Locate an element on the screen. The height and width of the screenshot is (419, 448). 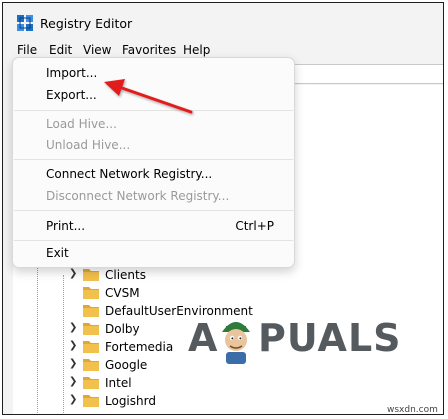
menu-file: File is located at coordinates (27, 50).